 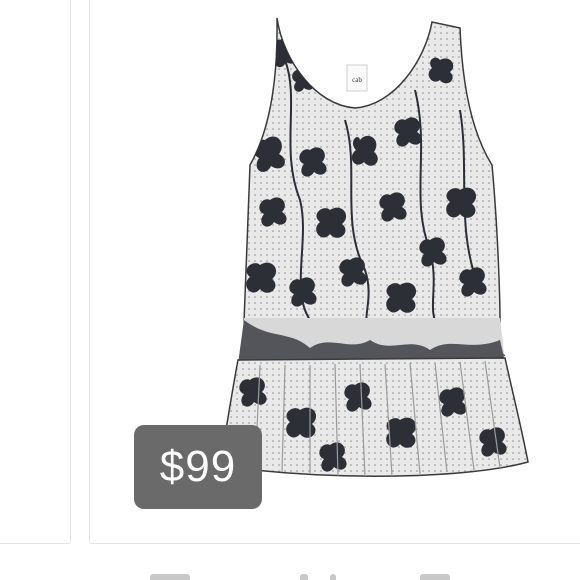 I want to click on price-label: $99, so click(x=198, y=466).